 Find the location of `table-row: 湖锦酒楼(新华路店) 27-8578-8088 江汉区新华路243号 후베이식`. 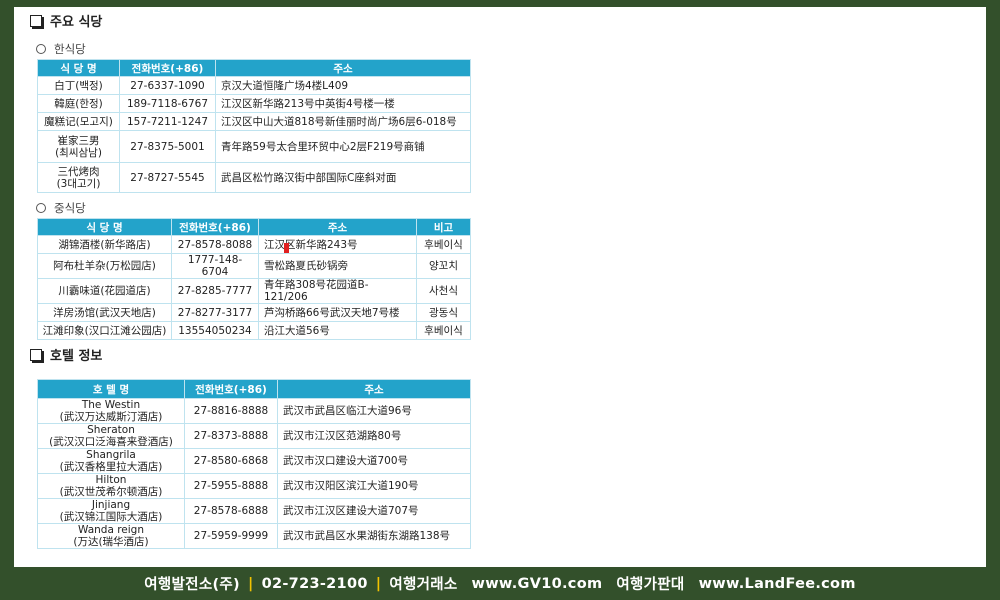

table-row: 湖锦酒楼(新华路店) 27-8578-8088 江汉区新华路243号 후베이식 is located at coordinates (254, 244).